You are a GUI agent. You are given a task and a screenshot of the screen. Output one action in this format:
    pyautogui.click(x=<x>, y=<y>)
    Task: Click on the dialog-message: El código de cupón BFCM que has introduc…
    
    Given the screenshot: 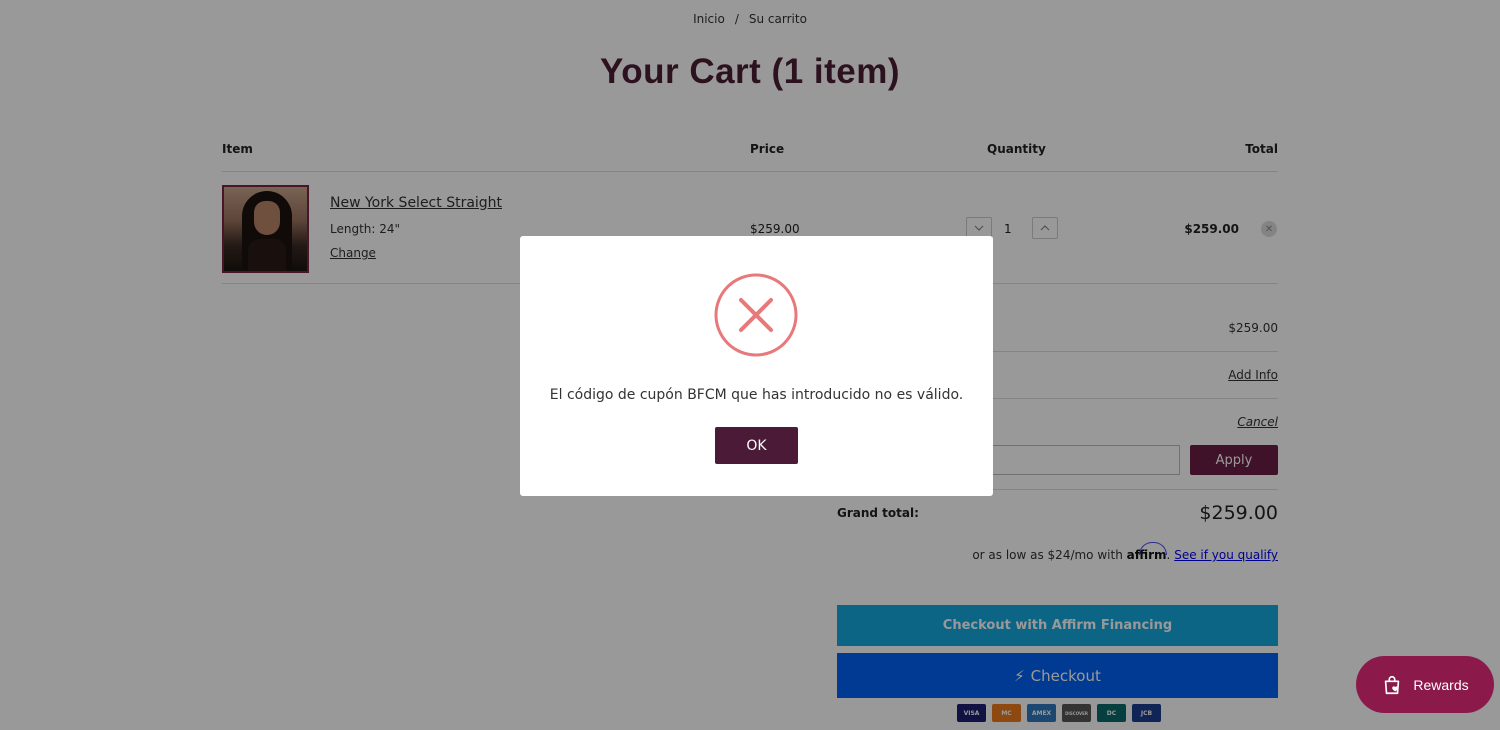 What is the action you would take?
    pyautogui.click(x=756, y=395)
    